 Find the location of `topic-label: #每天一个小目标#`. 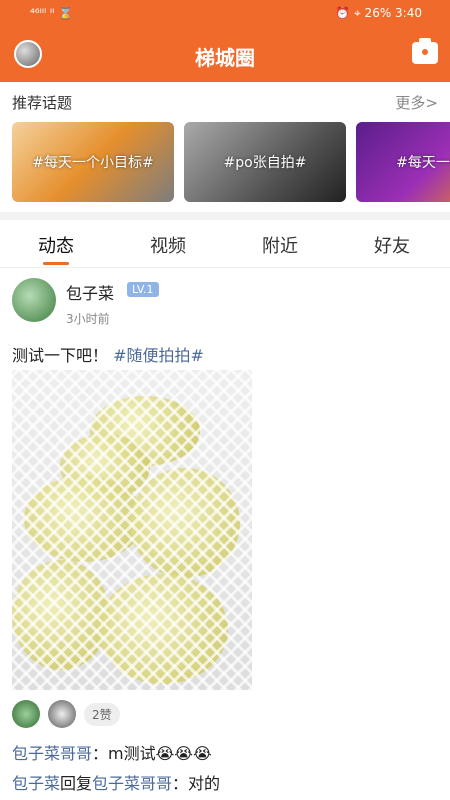

topic-label: #每天一个小目标# is located at coordinates (93, 163).